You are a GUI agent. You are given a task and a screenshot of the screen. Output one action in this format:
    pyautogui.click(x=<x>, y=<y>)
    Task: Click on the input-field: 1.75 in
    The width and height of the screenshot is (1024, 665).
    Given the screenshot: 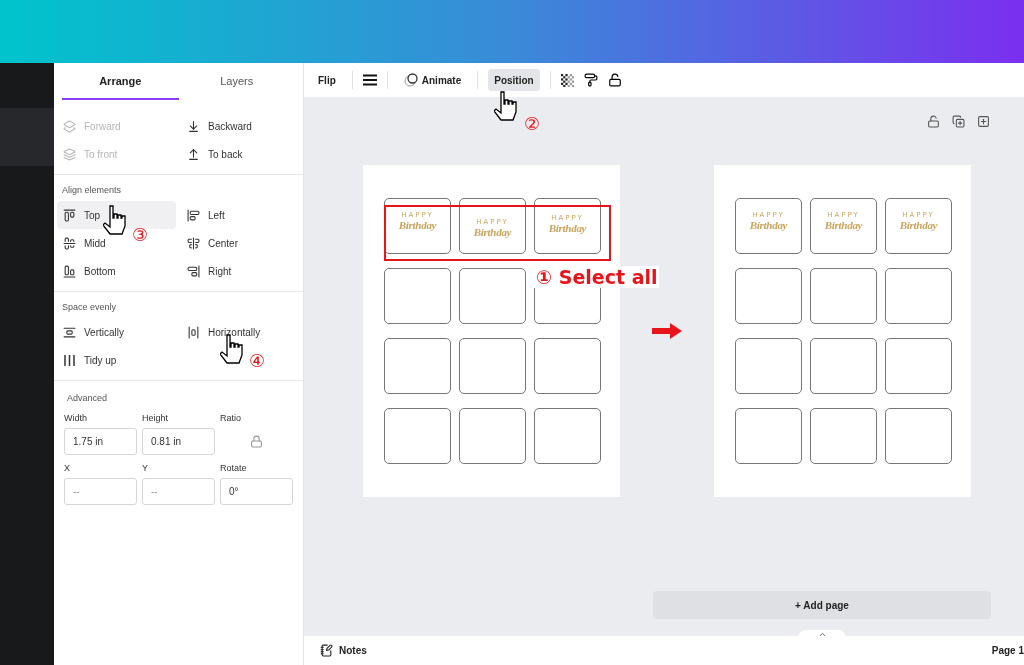 What is the action you would take?
    pyautogui.click(x=100, y=441)
    